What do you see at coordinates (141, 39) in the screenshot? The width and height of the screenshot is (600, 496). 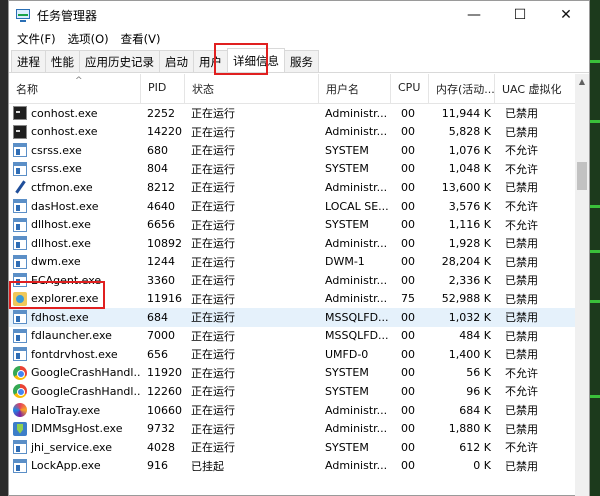 I see `menu-view: 查看(V)` at bounding box center [141, 39].